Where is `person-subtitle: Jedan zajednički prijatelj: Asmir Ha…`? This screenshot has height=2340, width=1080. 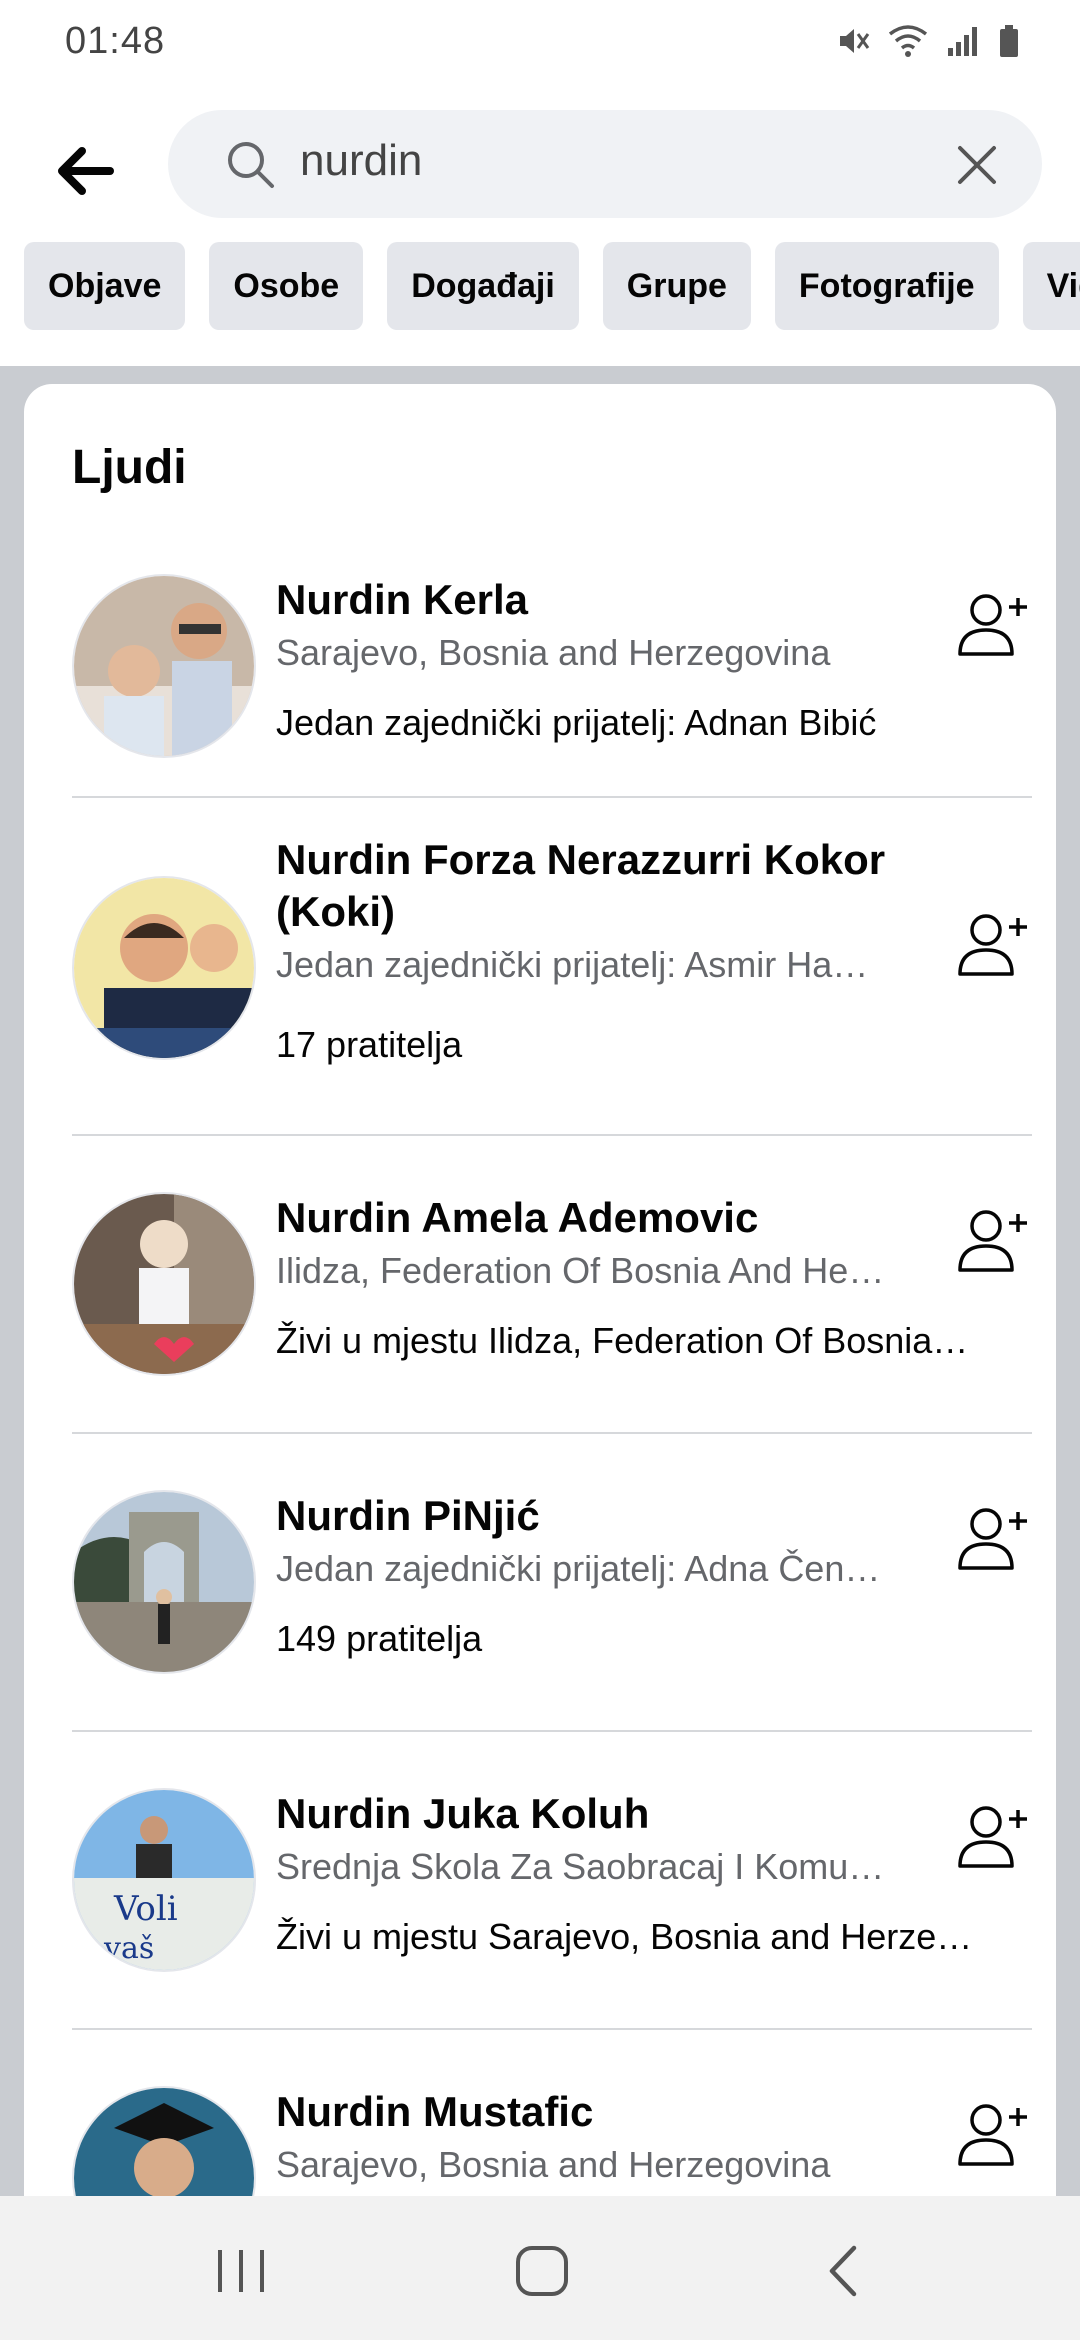
person-subtitle: Jedan zajednički prijatelj: Asmir Ha… is located at coordinates (572, 964).